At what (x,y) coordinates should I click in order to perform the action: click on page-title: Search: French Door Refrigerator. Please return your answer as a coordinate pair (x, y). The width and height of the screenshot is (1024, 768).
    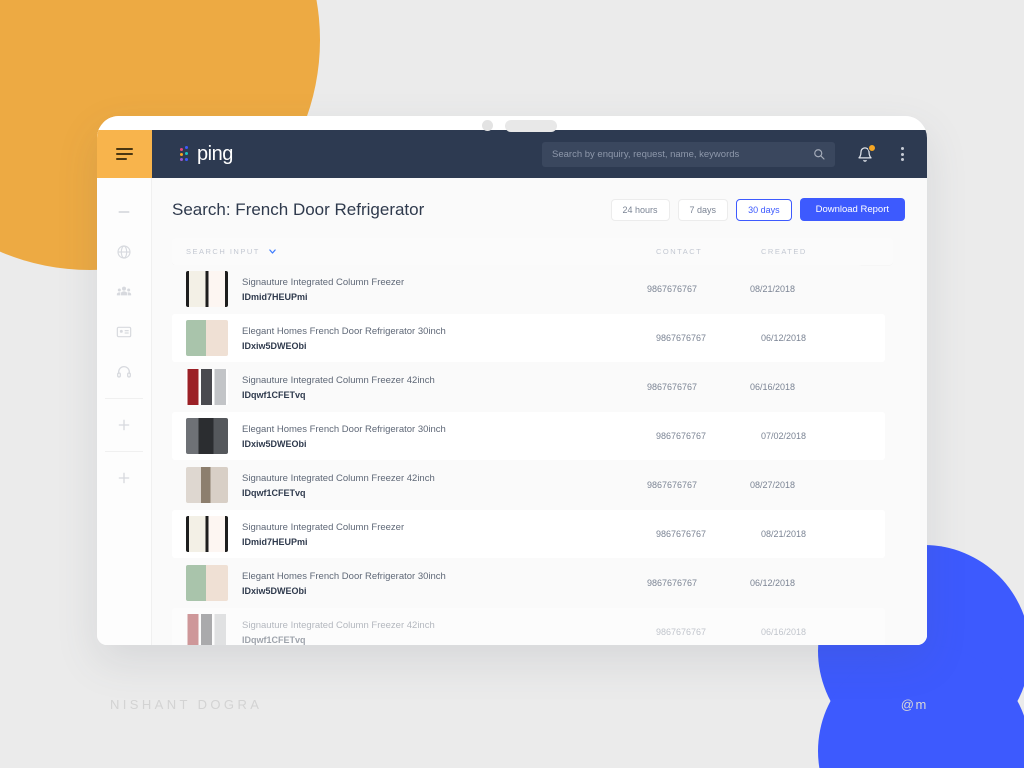
    Looking at the image, I should click on (298, 209).